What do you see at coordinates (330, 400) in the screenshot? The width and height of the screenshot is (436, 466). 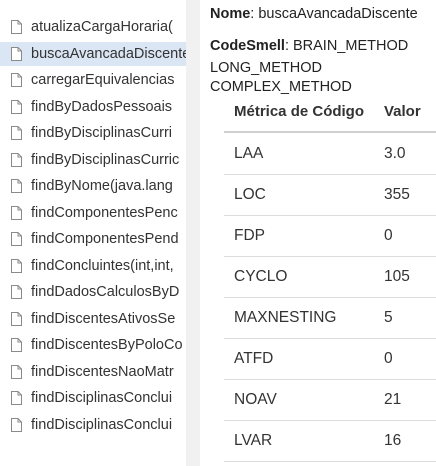 I see `metric-row: NOAV 21` at bounding box center [330, 400].